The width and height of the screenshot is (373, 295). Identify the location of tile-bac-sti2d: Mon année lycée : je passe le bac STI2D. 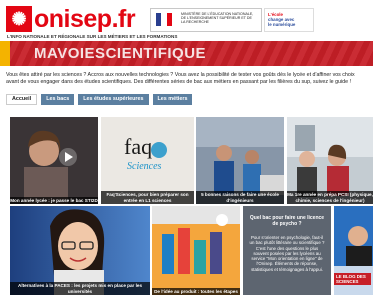
(54, 160).